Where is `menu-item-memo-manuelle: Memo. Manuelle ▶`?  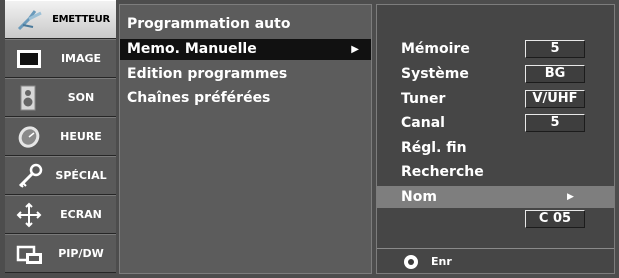 menu-item-memo-manuelle: Memo. Manuelle ▶ is located at coordinates (245, 49).